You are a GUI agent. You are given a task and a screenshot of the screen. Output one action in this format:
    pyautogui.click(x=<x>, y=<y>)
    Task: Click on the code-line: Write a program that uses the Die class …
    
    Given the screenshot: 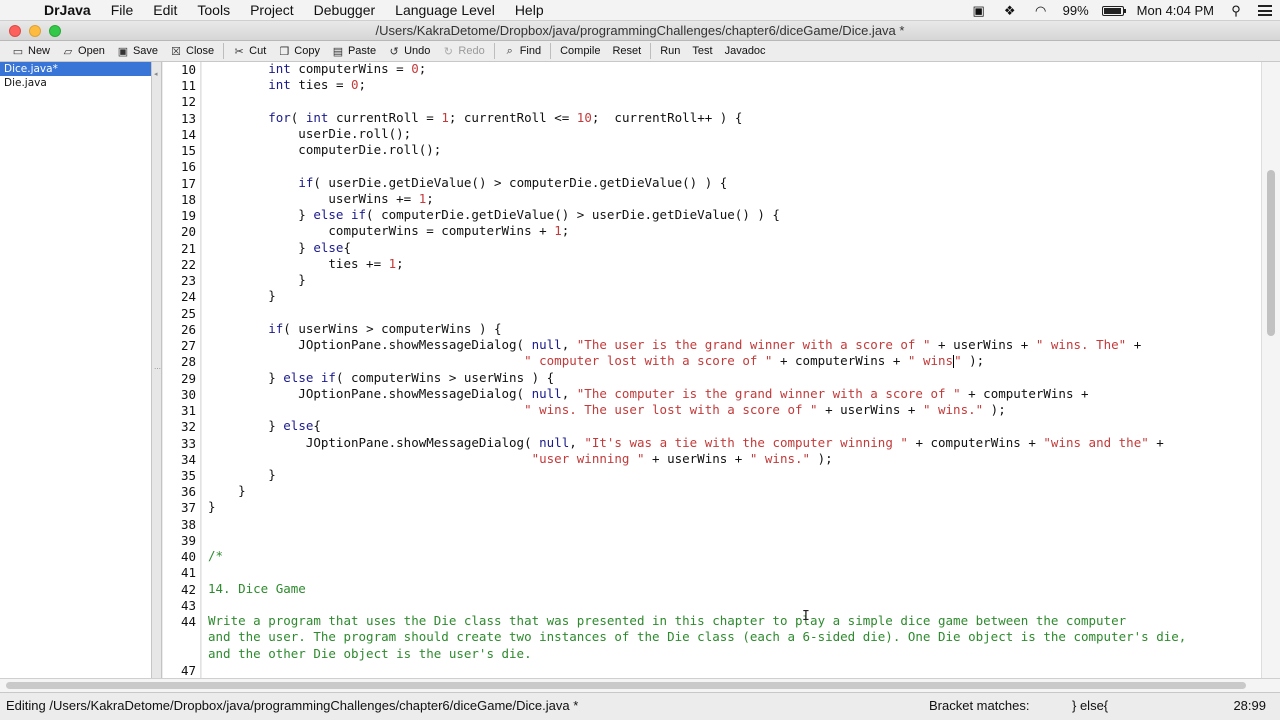 What is the action you would take?
    pyautogui.click(x=667, y=621)
    